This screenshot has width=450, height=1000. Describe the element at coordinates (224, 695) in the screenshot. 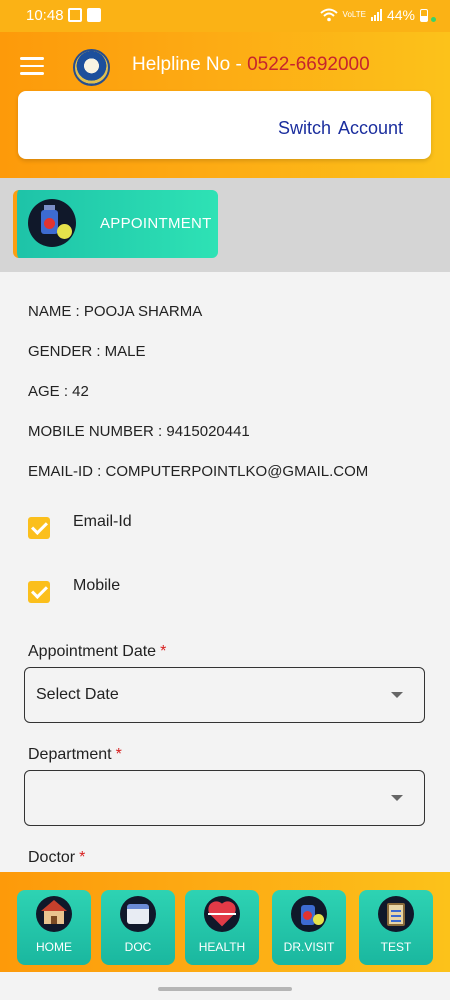

I see `appointment-date-select: Select Date` at that location.